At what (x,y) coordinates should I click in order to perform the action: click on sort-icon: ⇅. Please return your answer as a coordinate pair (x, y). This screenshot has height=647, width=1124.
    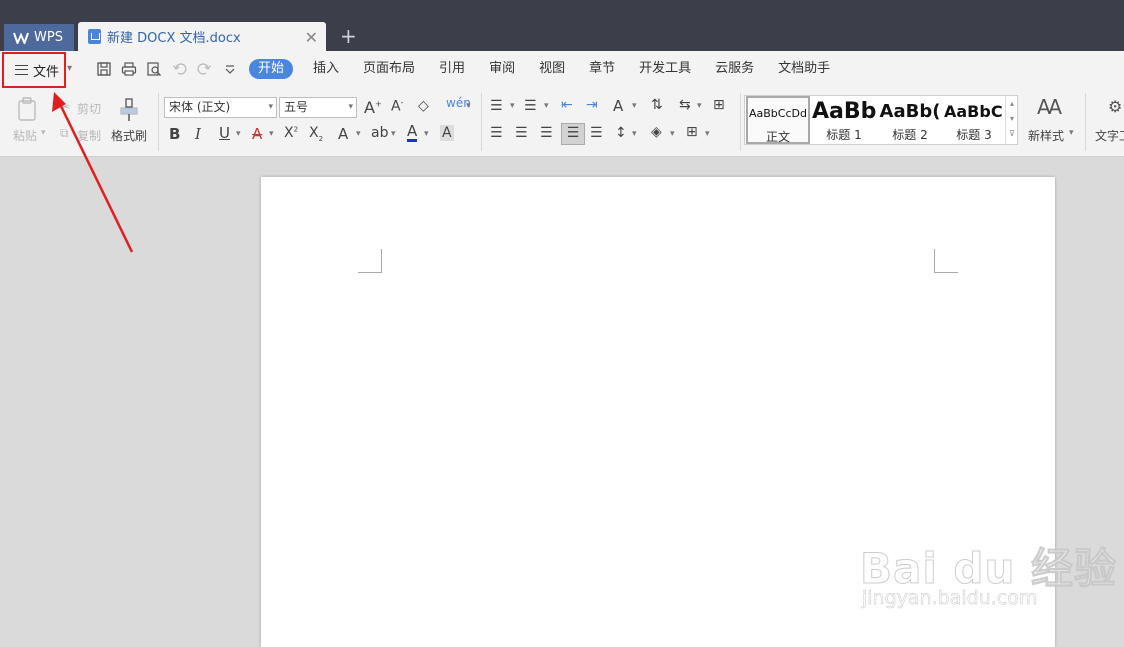
    Looking at the image, I should click on (657, 105).